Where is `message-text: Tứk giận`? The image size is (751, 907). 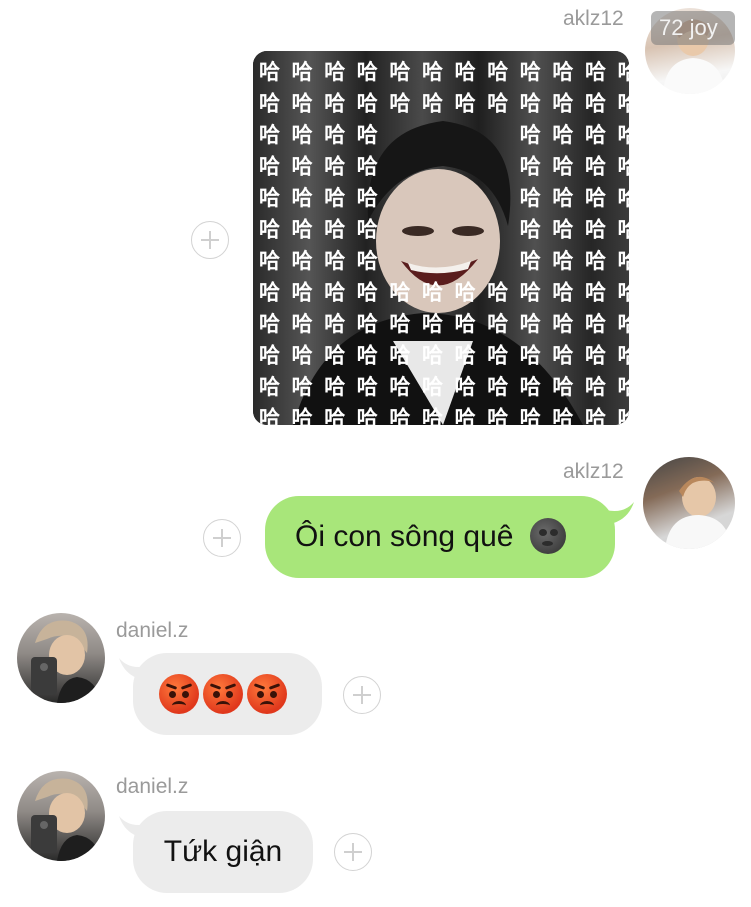 message-text: Tứk giận is located at coordinates (223, 851).